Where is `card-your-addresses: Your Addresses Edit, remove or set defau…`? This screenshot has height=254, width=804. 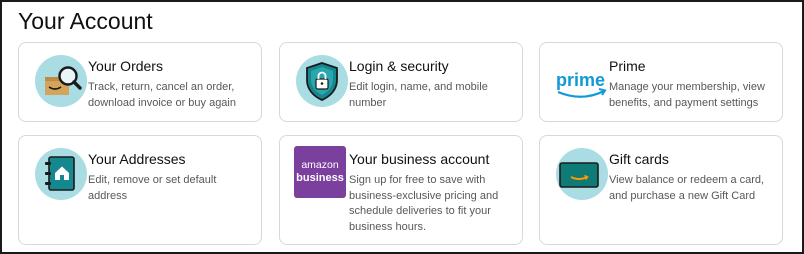
card-your-addresses: Your Addresses Edit, remove or set defau… is located at coordinates (140, 190).